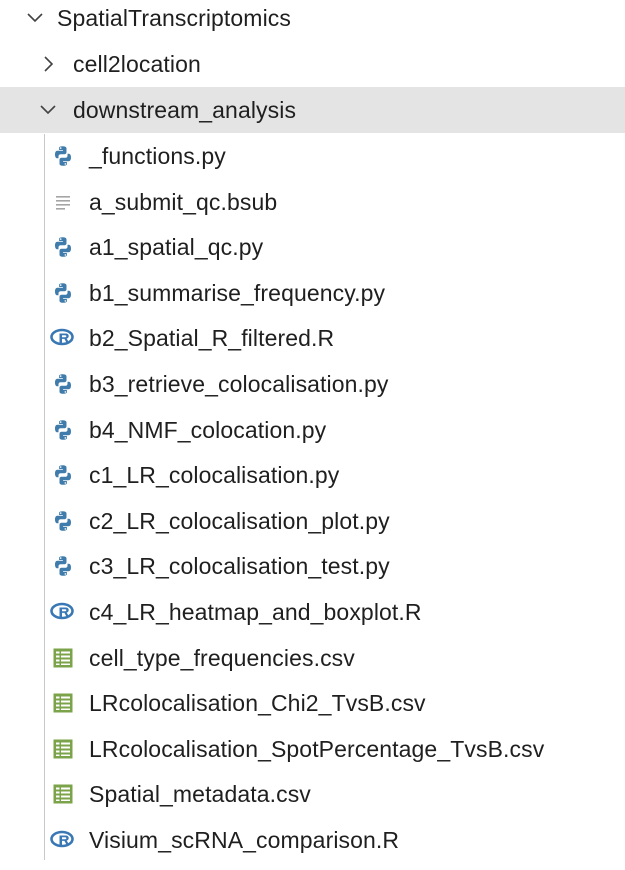 The image size is (625, 870). What do you see at coordinates (312, 64) in the screenshot?
I see `tree-item-folder-cell2location: cell2location` at bounding box center [312, 64].